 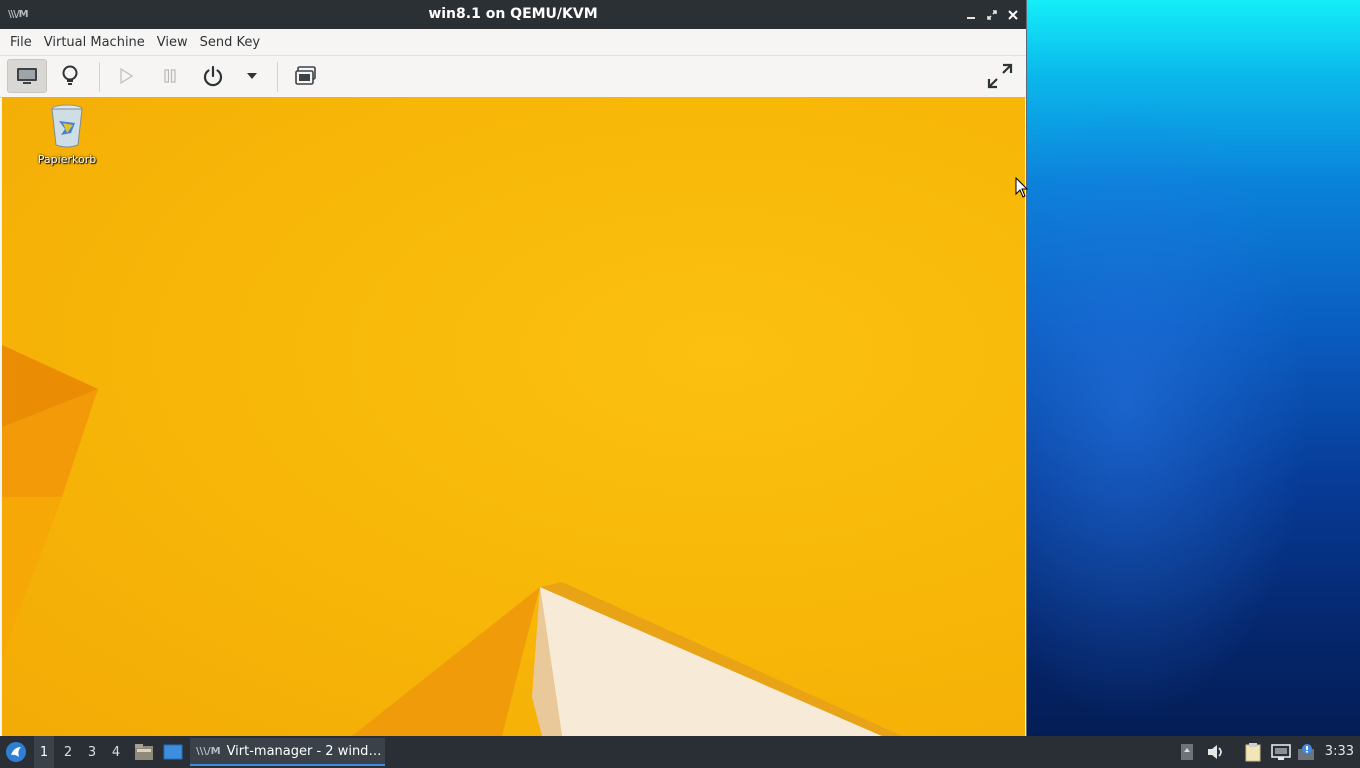 What do you see at coordinates (1012, 14) in the screenshot?
I see `close-icon` at bounding box center [1012, 14].